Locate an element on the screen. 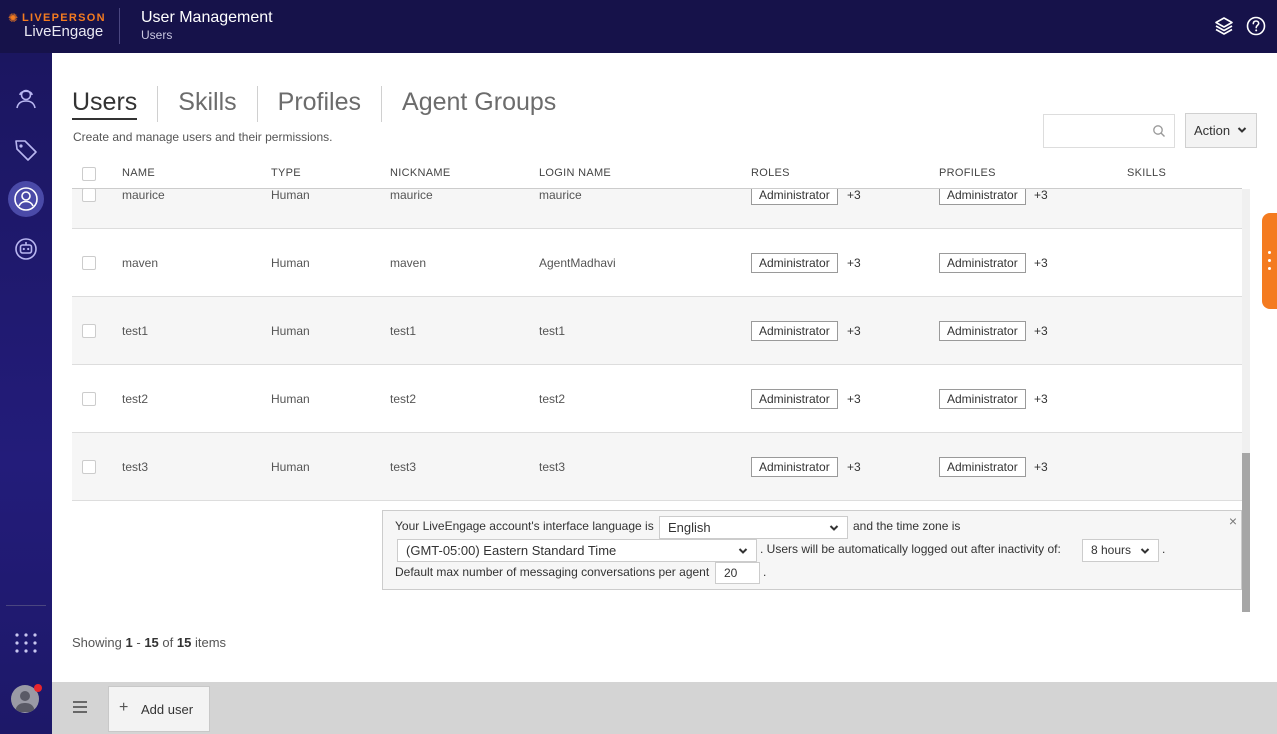 Image resolution: width=1277 pixels, height=734 pixels. inactivity-select: 8 hours is located at coordinates (1120, 550).